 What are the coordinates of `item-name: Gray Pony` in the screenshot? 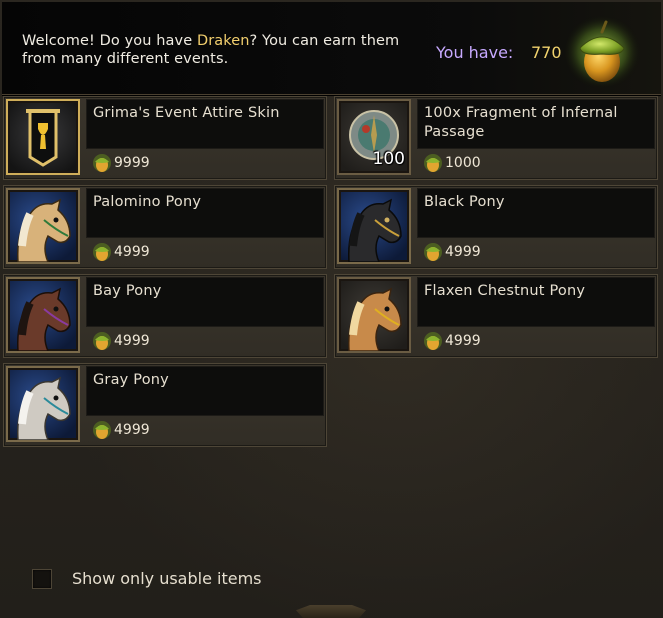 It's located at (131, 380).